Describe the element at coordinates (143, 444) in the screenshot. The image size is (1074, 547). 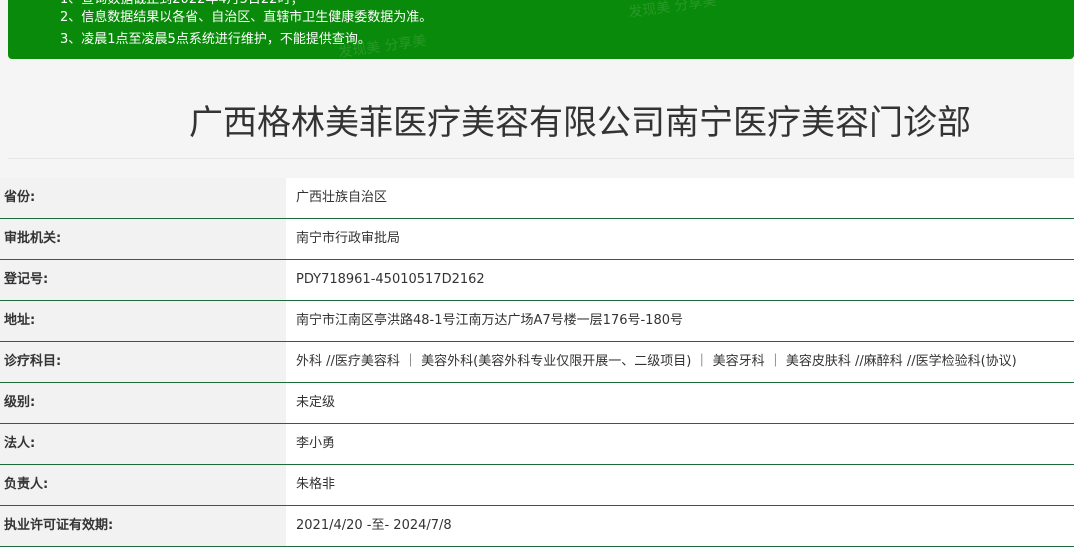
I see `info-label: 法人:` at that location.